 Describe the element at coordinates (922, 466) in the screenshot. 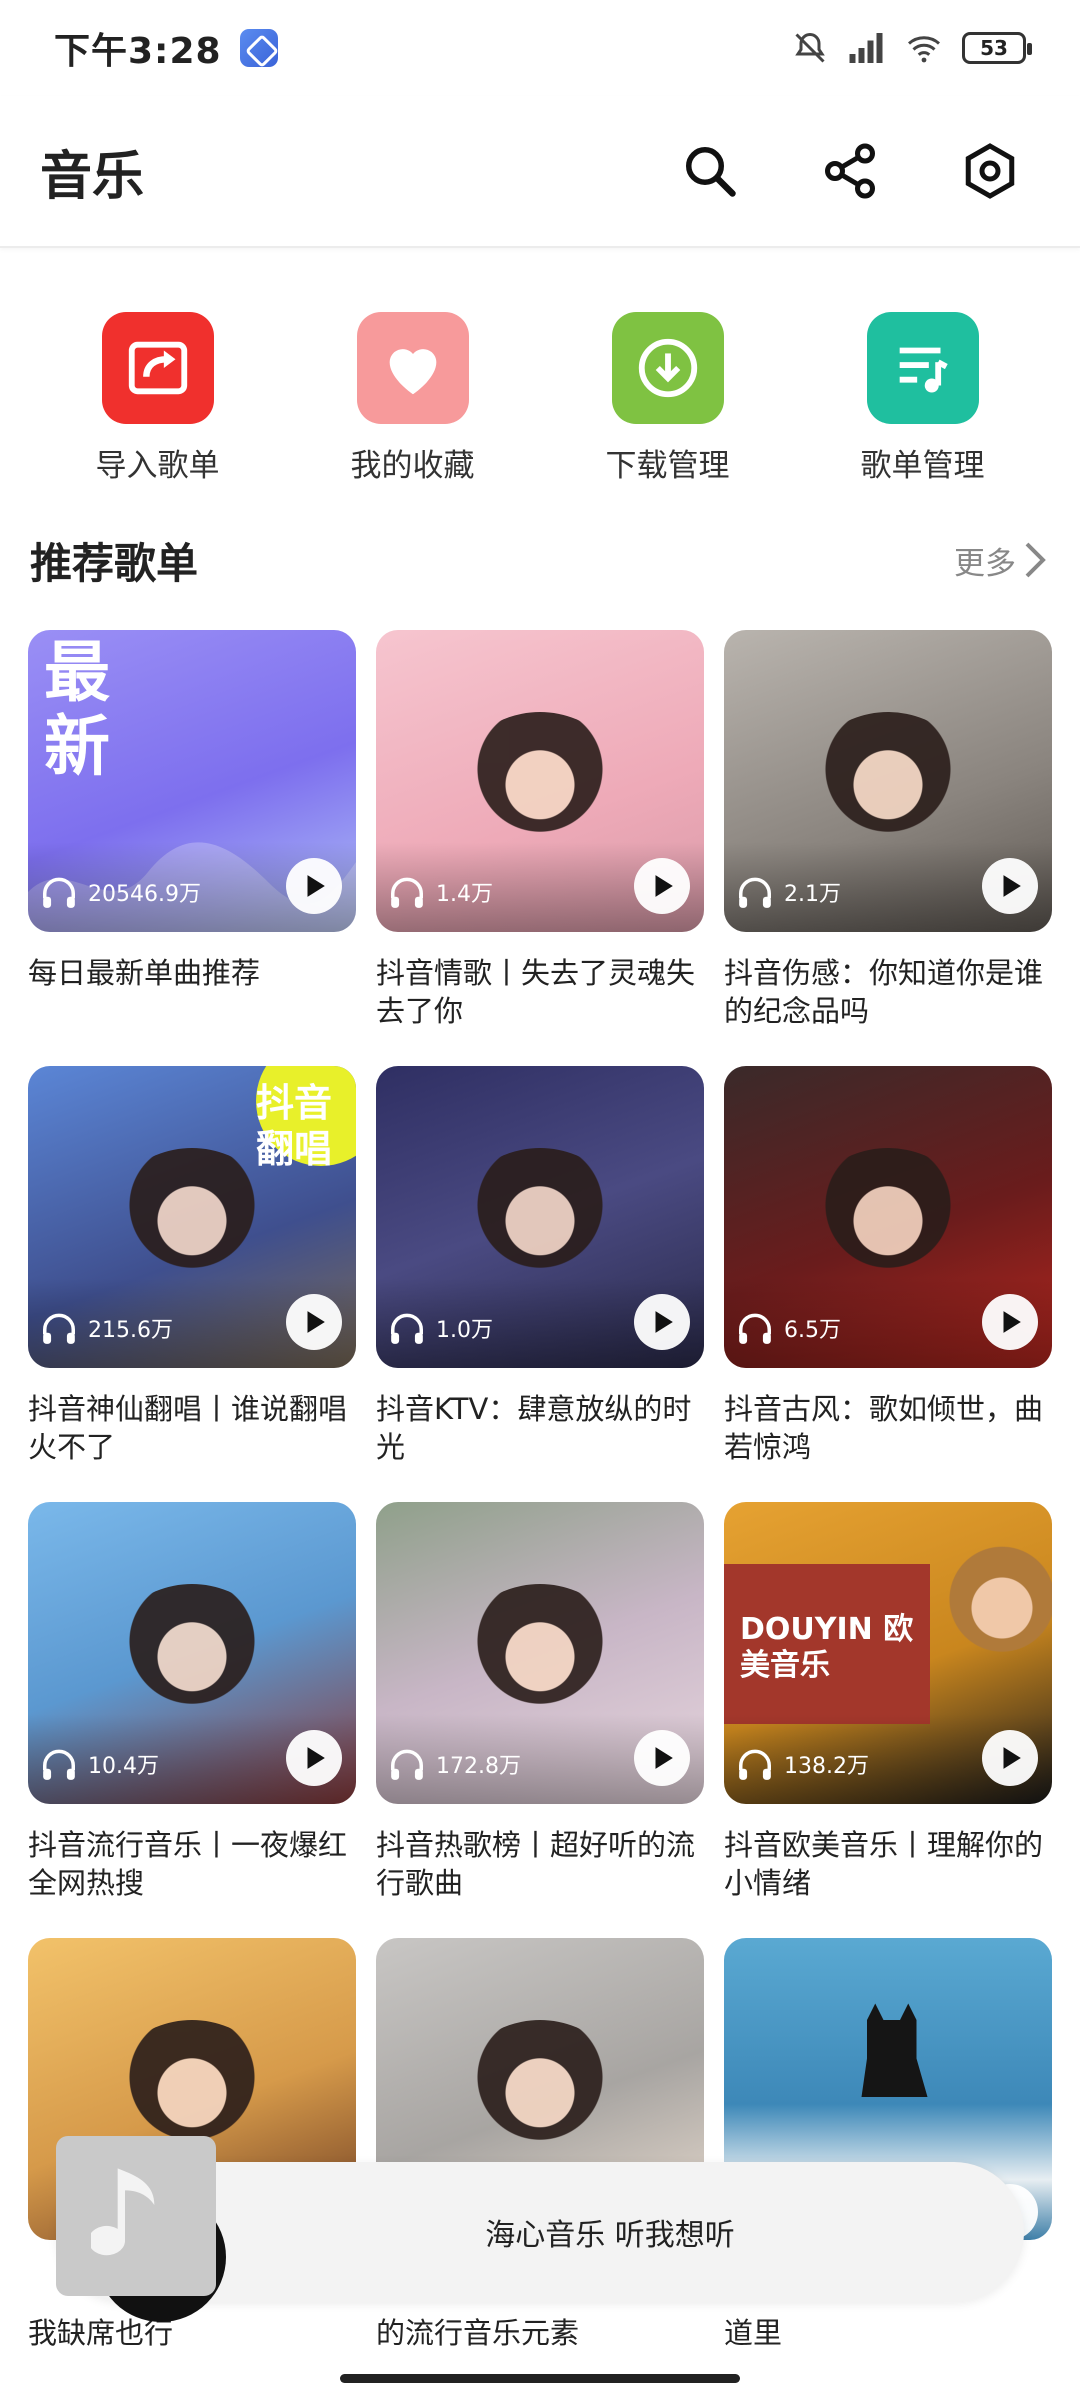

I see `quick-action-label: 歌单管理` at that location.